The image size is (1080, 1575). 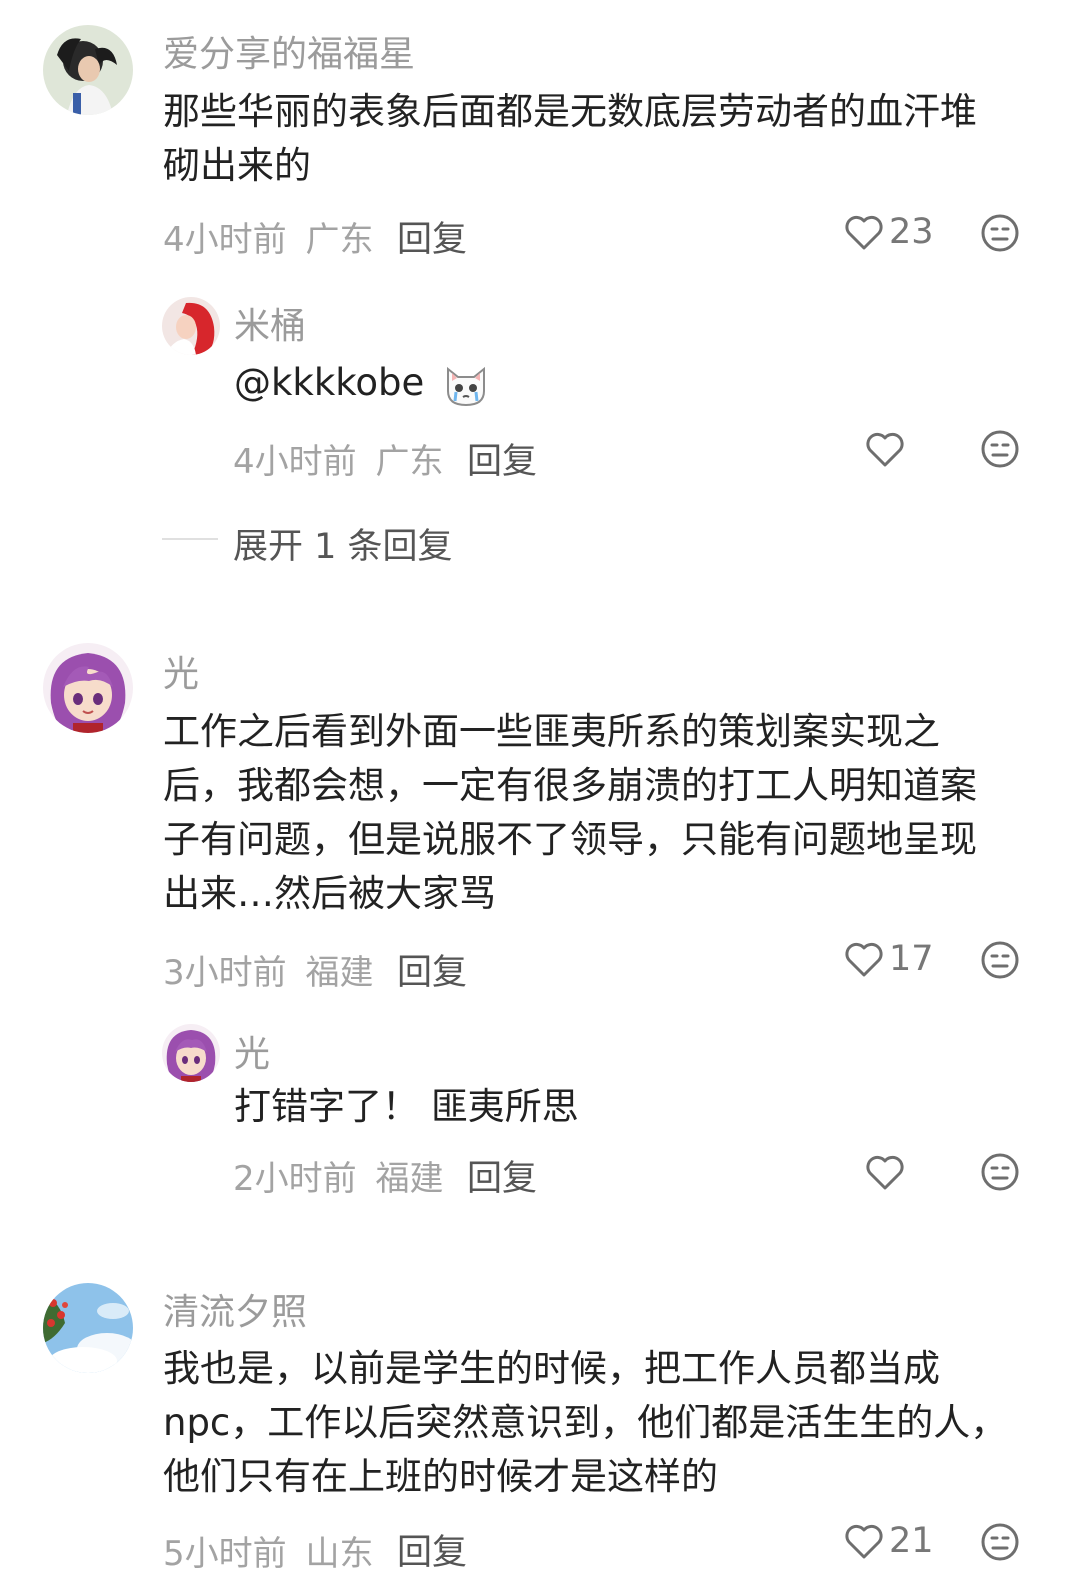 What do you see at coordinates (409, 462) in the screenshot?
I see `reply-location: 广东` at bounding box center [409, 462].